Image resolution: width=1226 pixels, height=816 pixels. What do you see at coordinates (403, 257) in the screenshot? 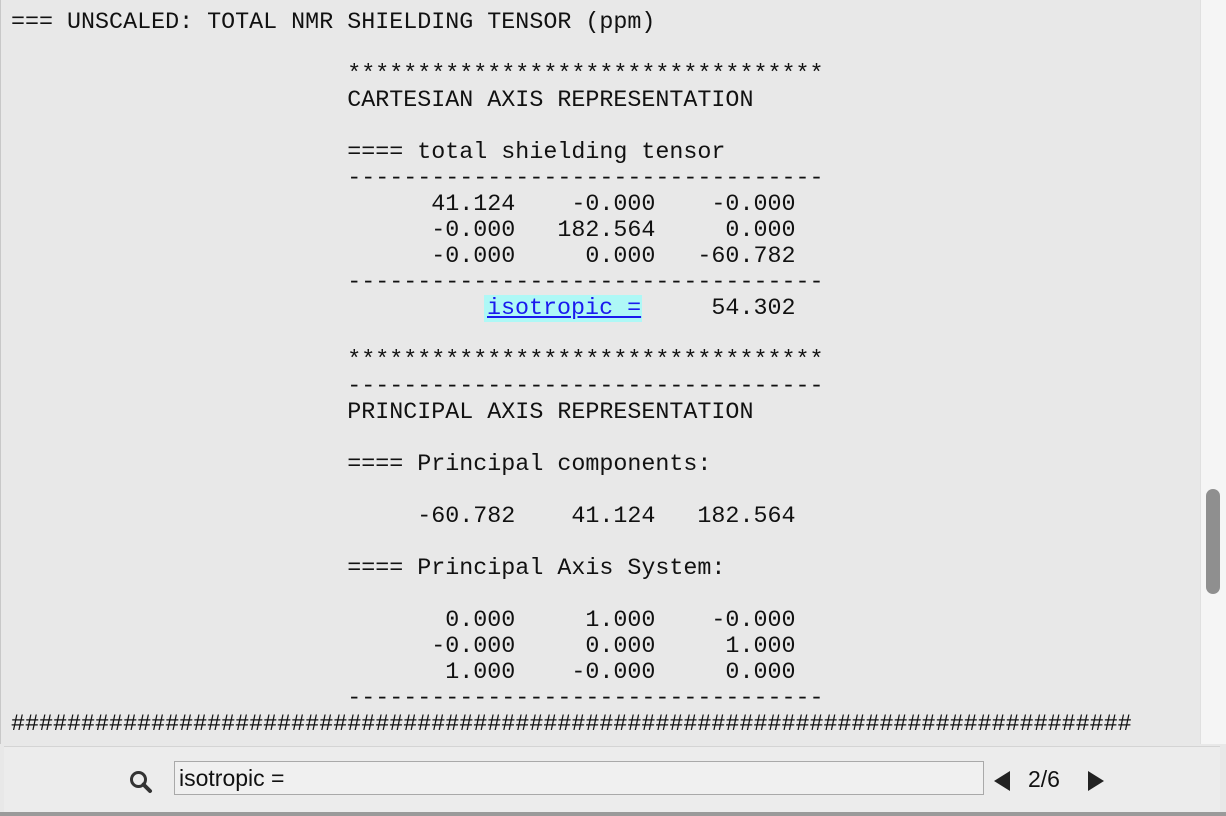
I see `text-line: -0.000 0.000 -60.782` at bounding box center [403, 257].